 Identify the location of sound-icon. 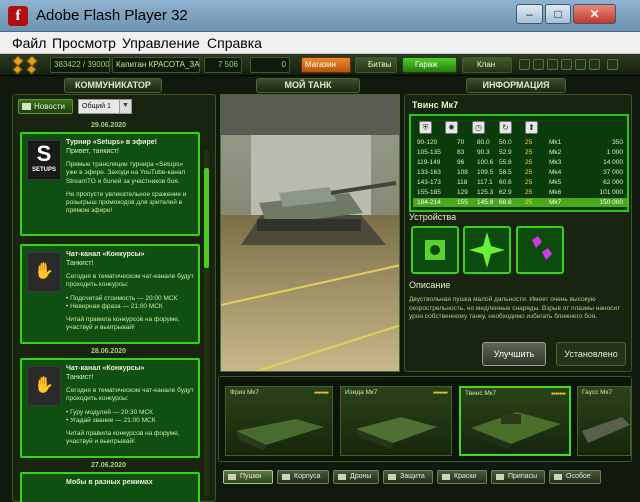
(566, 64).